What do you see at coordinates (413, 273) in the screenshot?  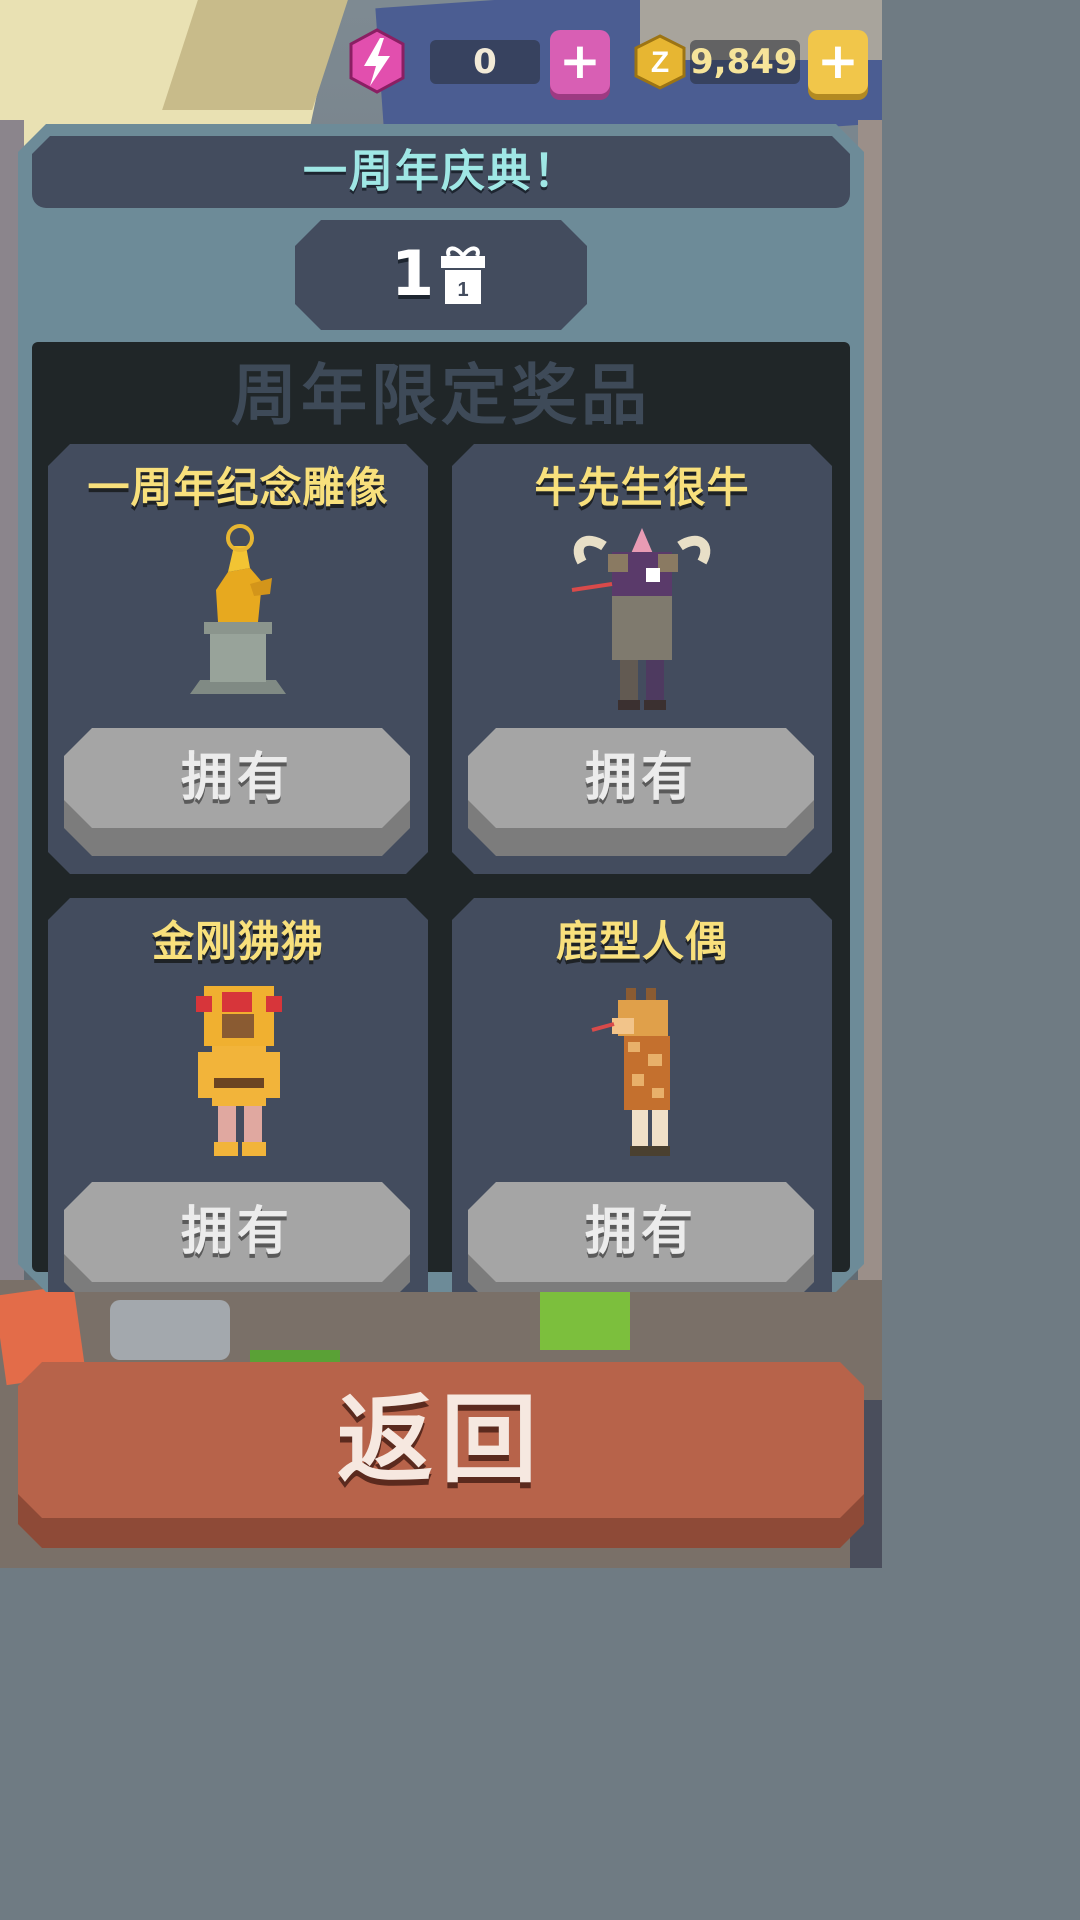 I see `gift-counter-value: 1` at bounding box center [413, 273].